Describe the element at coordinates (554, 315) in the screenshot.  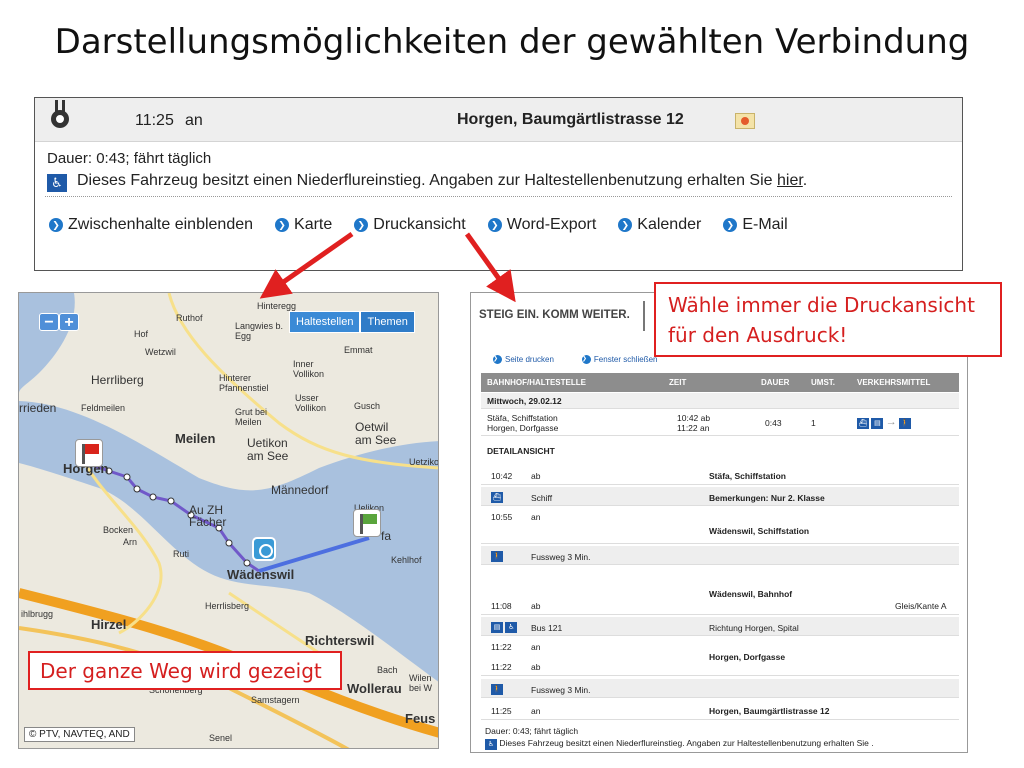
I see `brand-slogan: STEIG EIN. KOMM WEITER.` at that location.